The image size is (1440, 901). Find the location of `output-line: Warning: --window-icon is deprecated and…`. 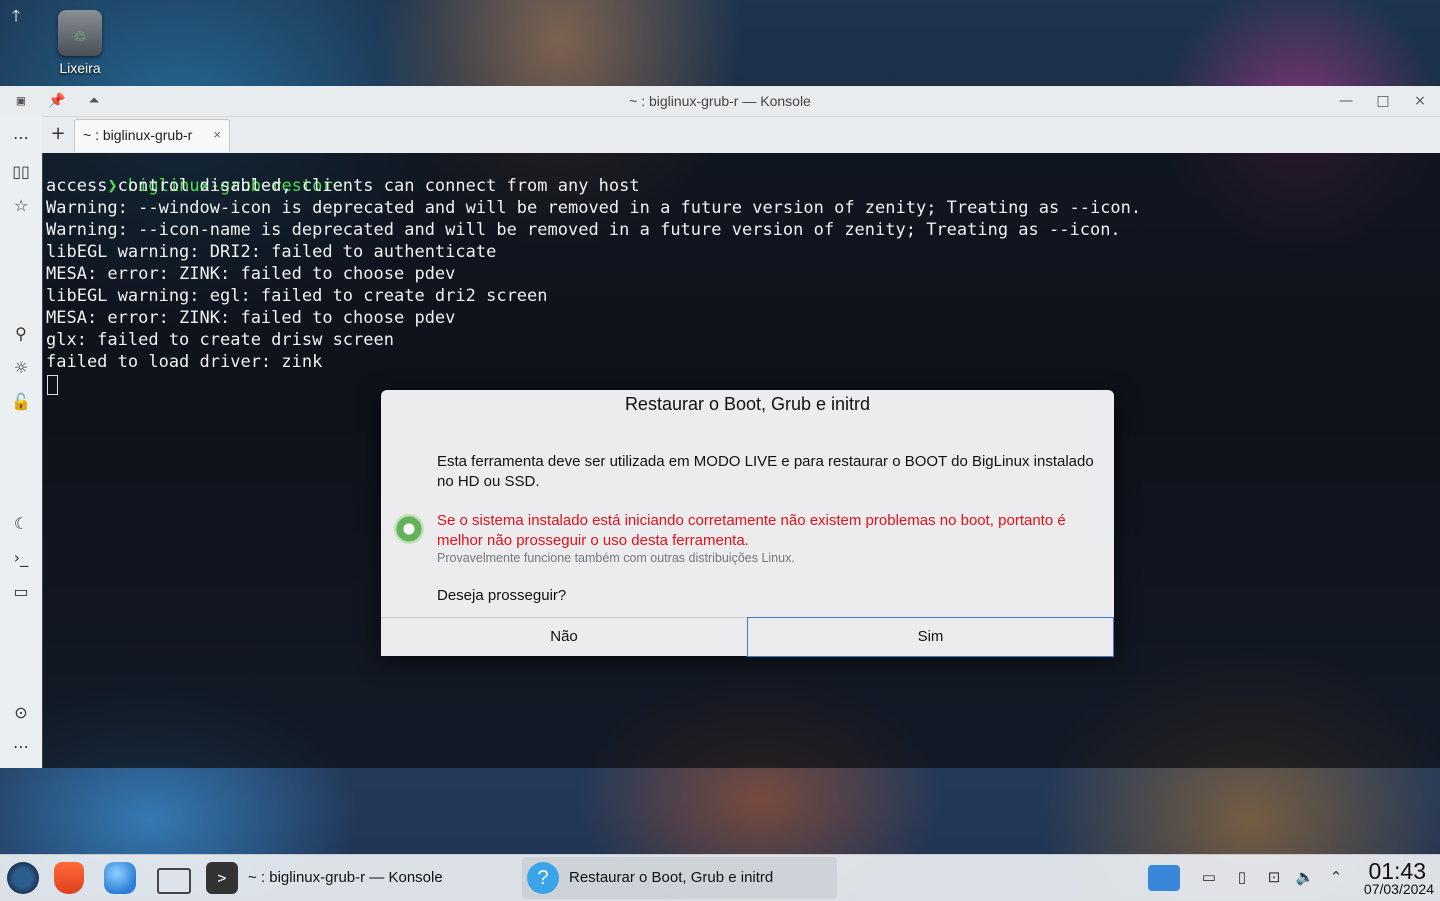

output-line: Warning: --window-icon is deprecated and… is located at coordinates (594, 208).